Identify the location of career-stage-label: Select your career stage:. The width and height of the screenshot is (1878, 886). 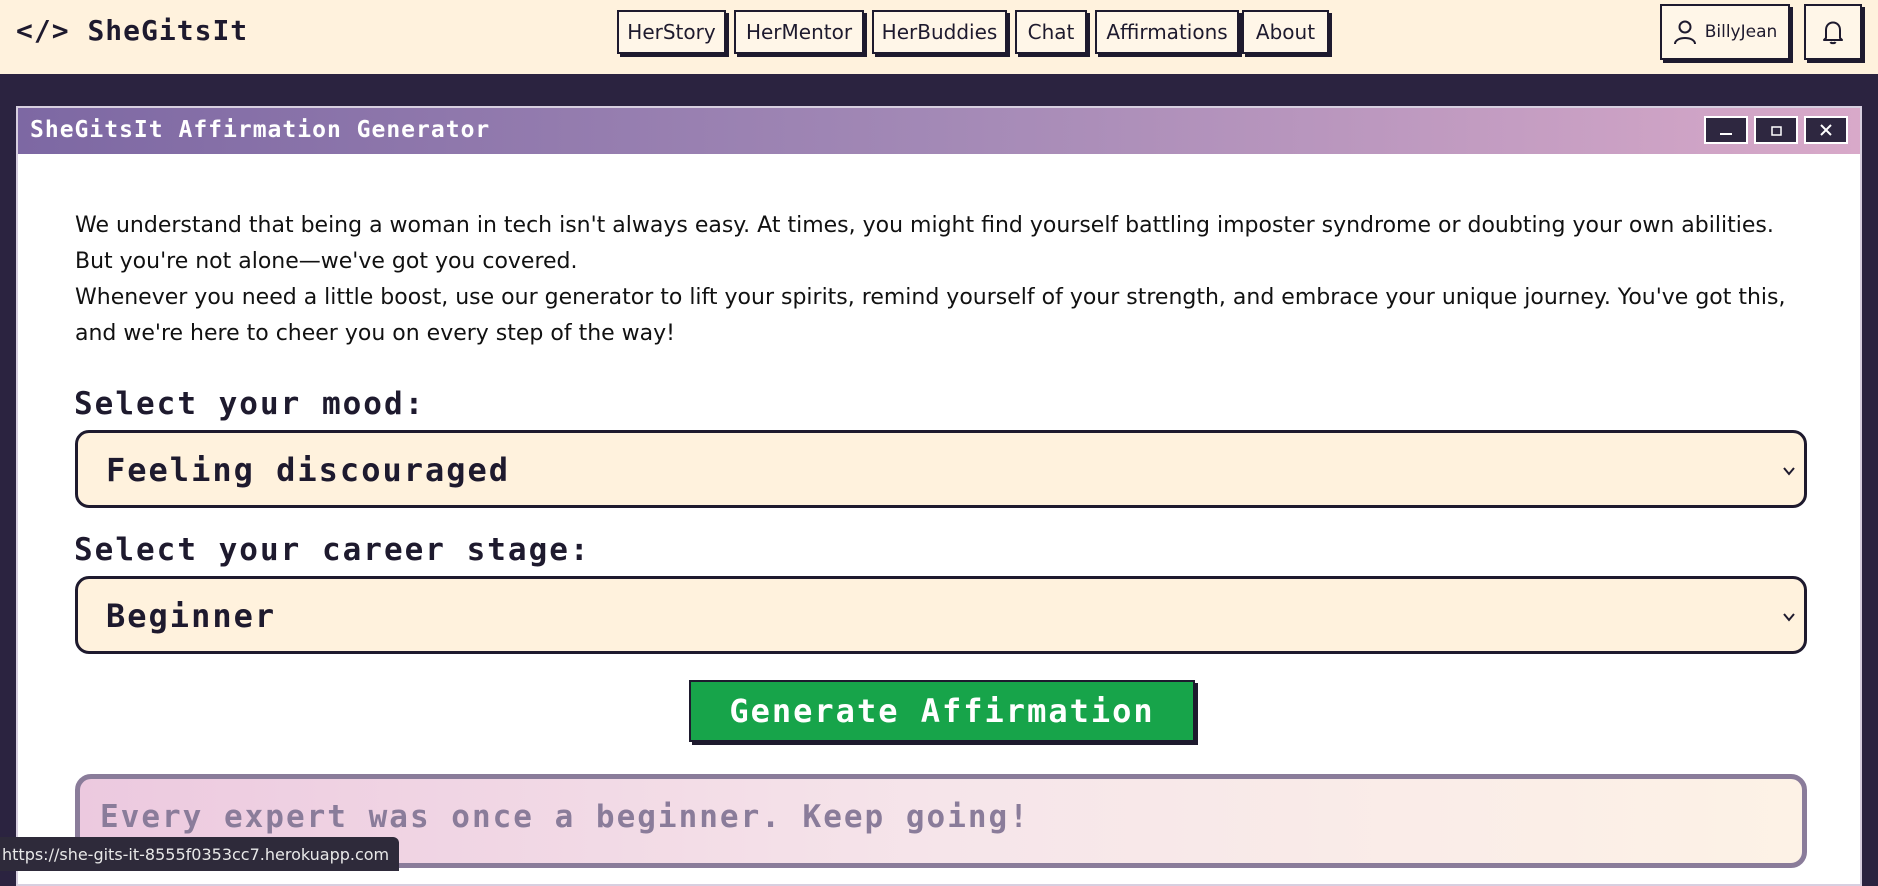
(332, 550).